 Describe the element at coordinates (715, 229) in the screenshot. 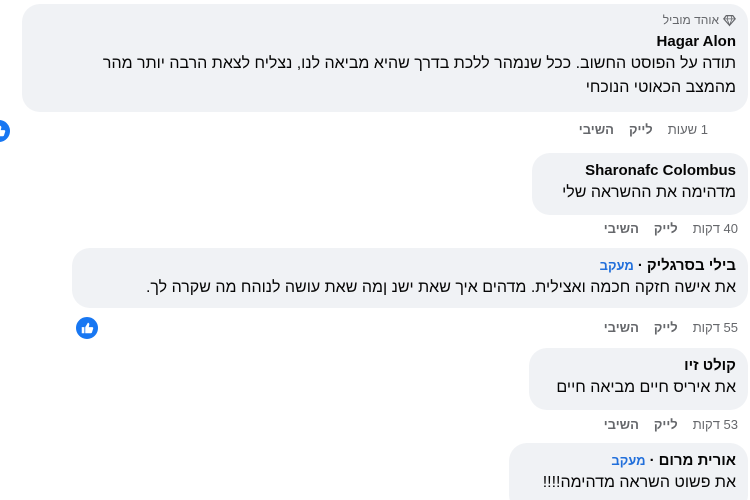

I see `comment-timestamp: 40 דקות` at that location.